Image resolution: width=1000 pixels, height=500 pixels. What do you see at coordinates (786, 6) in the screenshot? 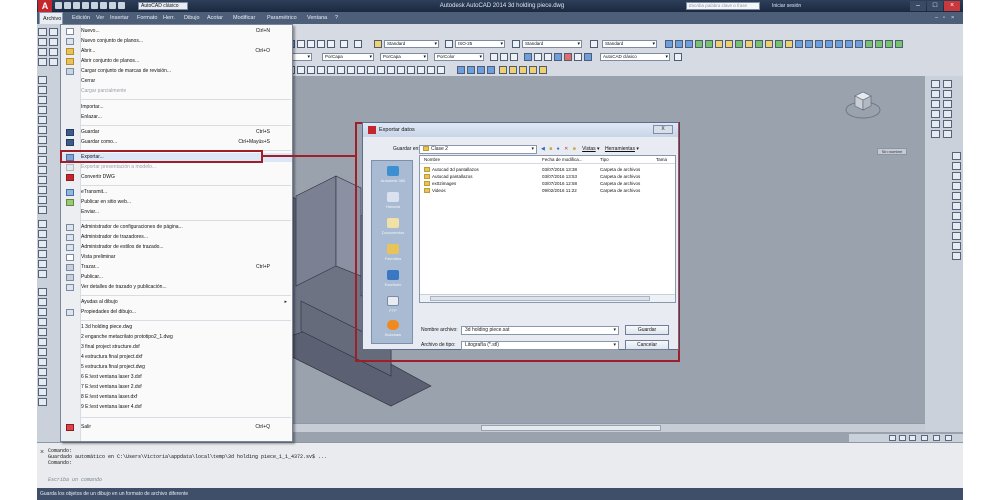
I see `signin-link: Iniciar sesión` at bounding box center [786, 6].